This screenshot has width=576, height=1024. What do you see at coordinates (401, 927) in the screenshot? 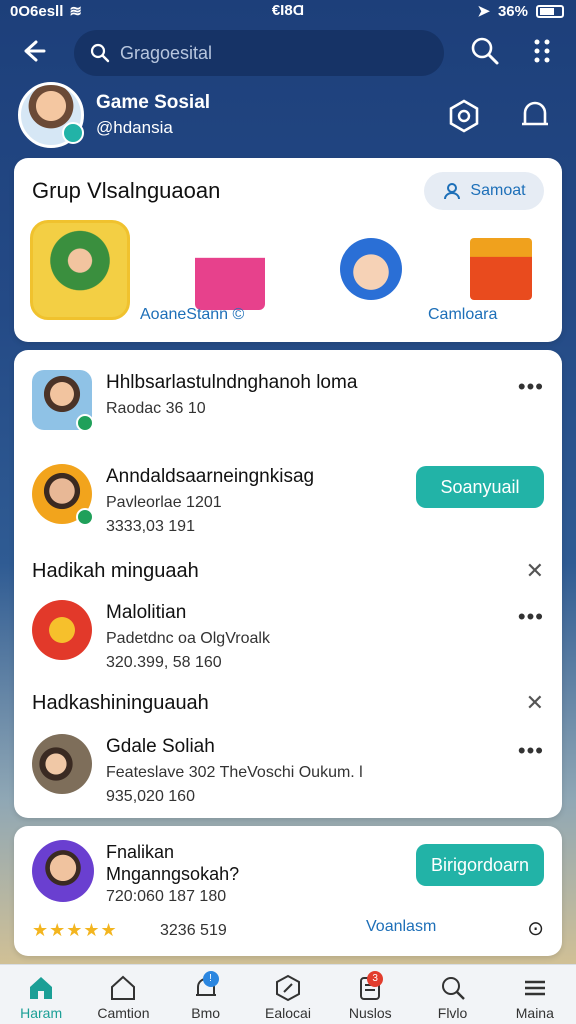
I see `featured-link: Voanlasm` at bounding box center [401, 927].